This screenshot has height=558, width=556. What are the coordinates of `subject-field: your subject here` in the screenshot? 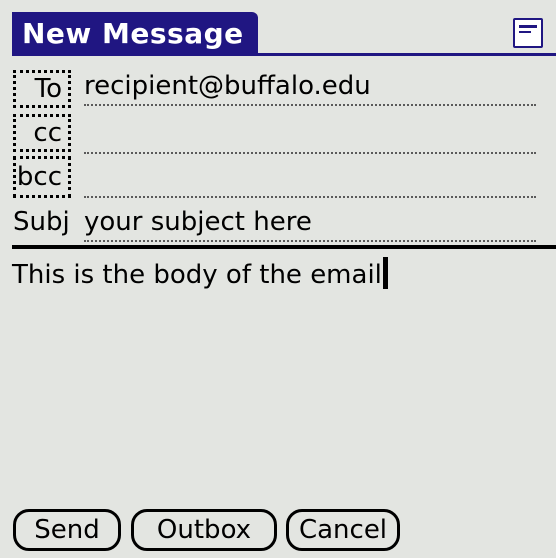 It's located at (310, 223).